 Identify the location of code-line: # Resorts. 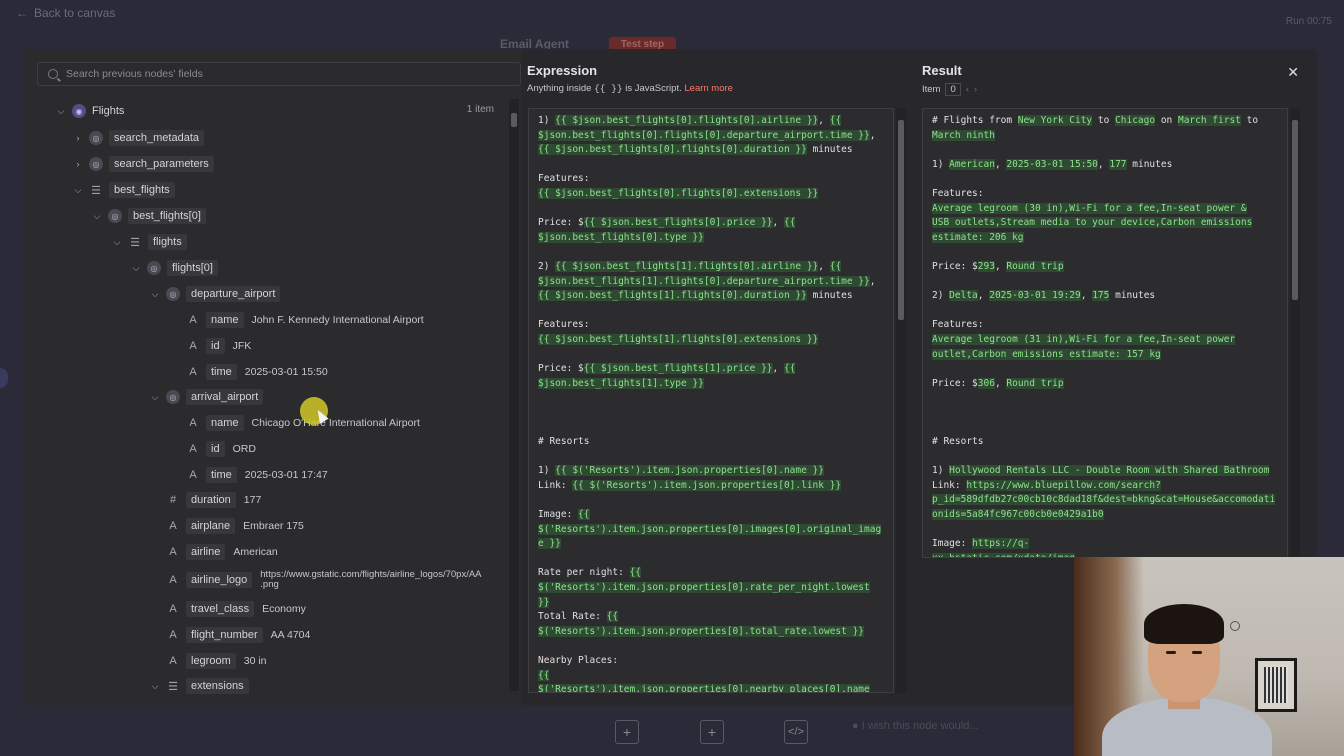
(1105, 442).